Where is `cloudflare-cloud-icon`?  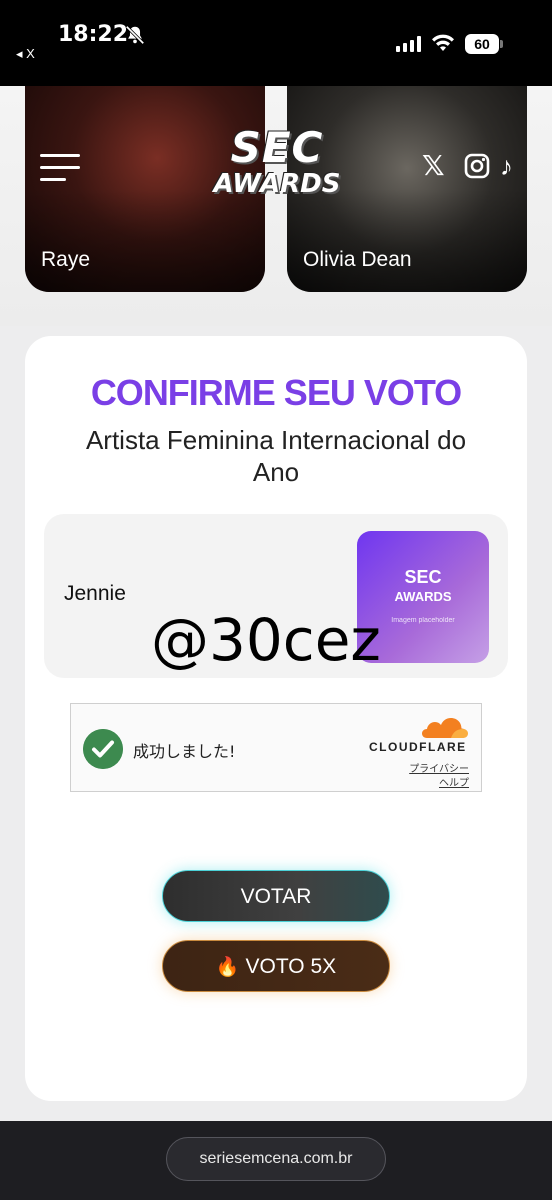
cloudflare-cloud-icon is located at coordinates (445, 728).